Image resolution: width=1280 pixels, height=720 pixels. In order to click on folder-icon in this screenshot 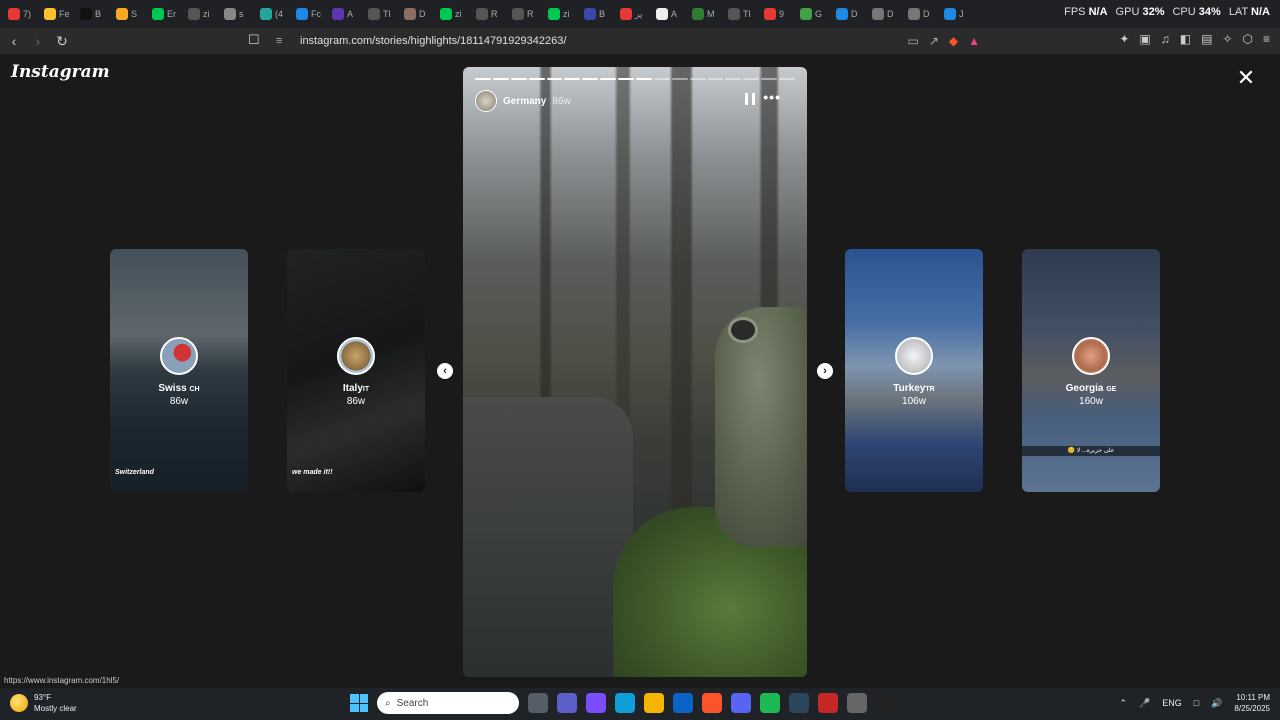, I will do `click(654, 703)`.